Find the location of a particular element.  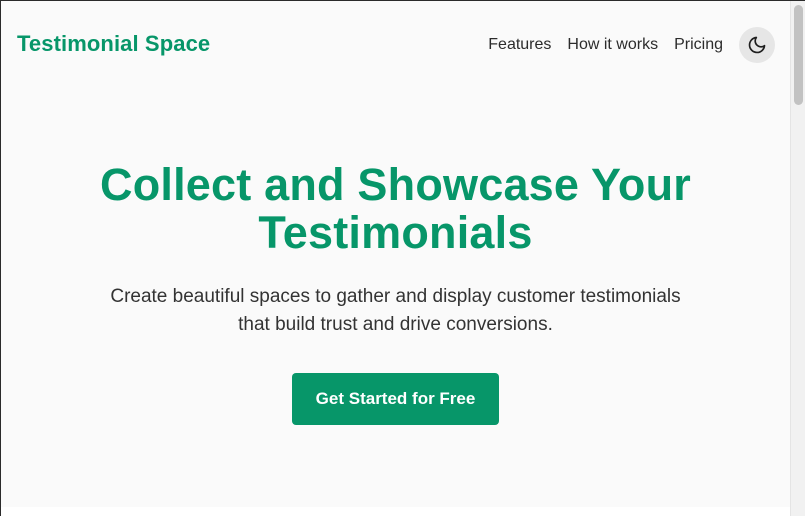

hero-title-line-1: Collect and Showcase Your is located at coordinates (395, 184).